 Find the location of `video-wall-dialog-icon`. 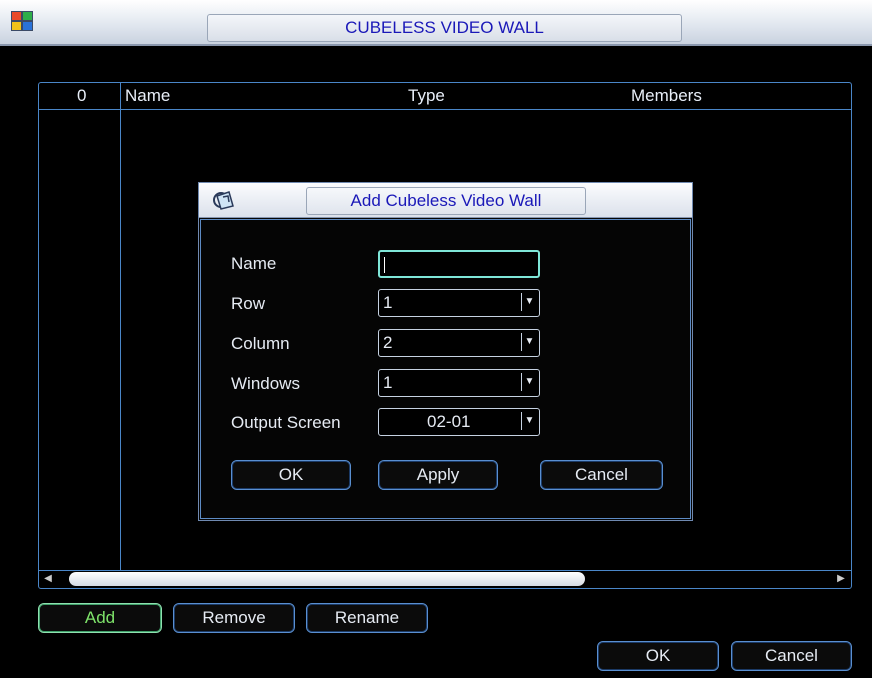

video-wall-dialog-icon is located at coordinates (223, 200).